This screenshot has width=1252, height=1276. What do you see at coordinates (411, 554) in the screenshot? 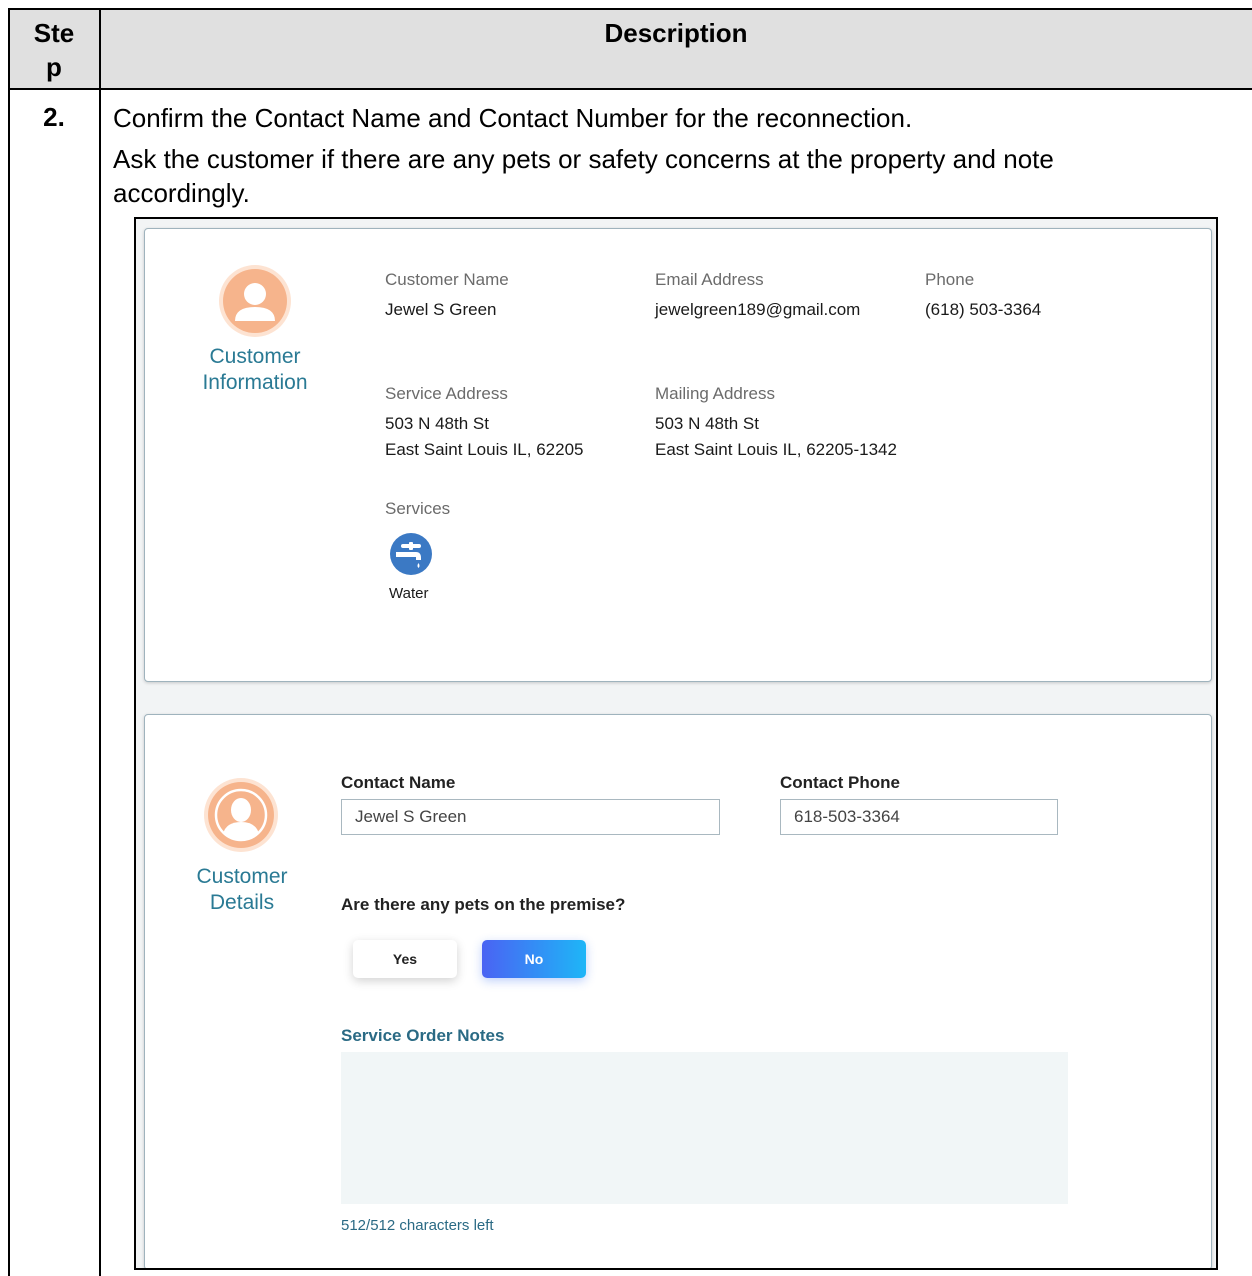
I see `water-faucet-icon` at bounding box center [411, 554].